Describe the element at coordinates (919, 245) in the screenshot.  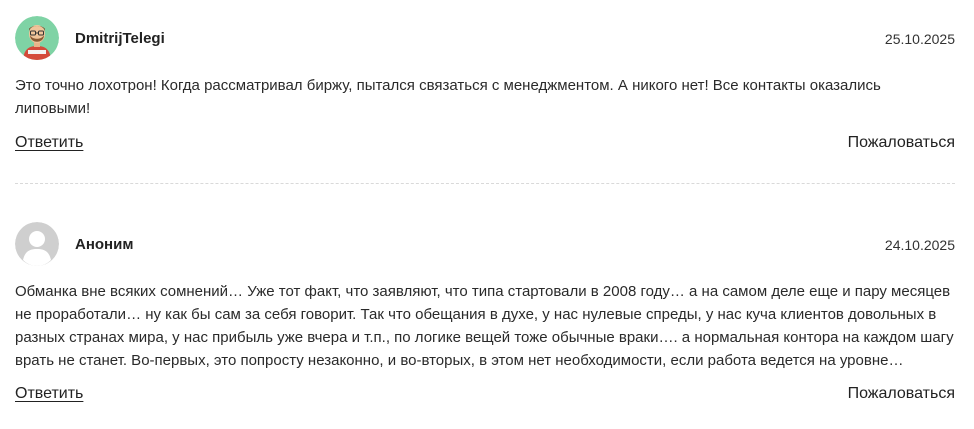
I see `comment-date: 24.10.2025` at that location.